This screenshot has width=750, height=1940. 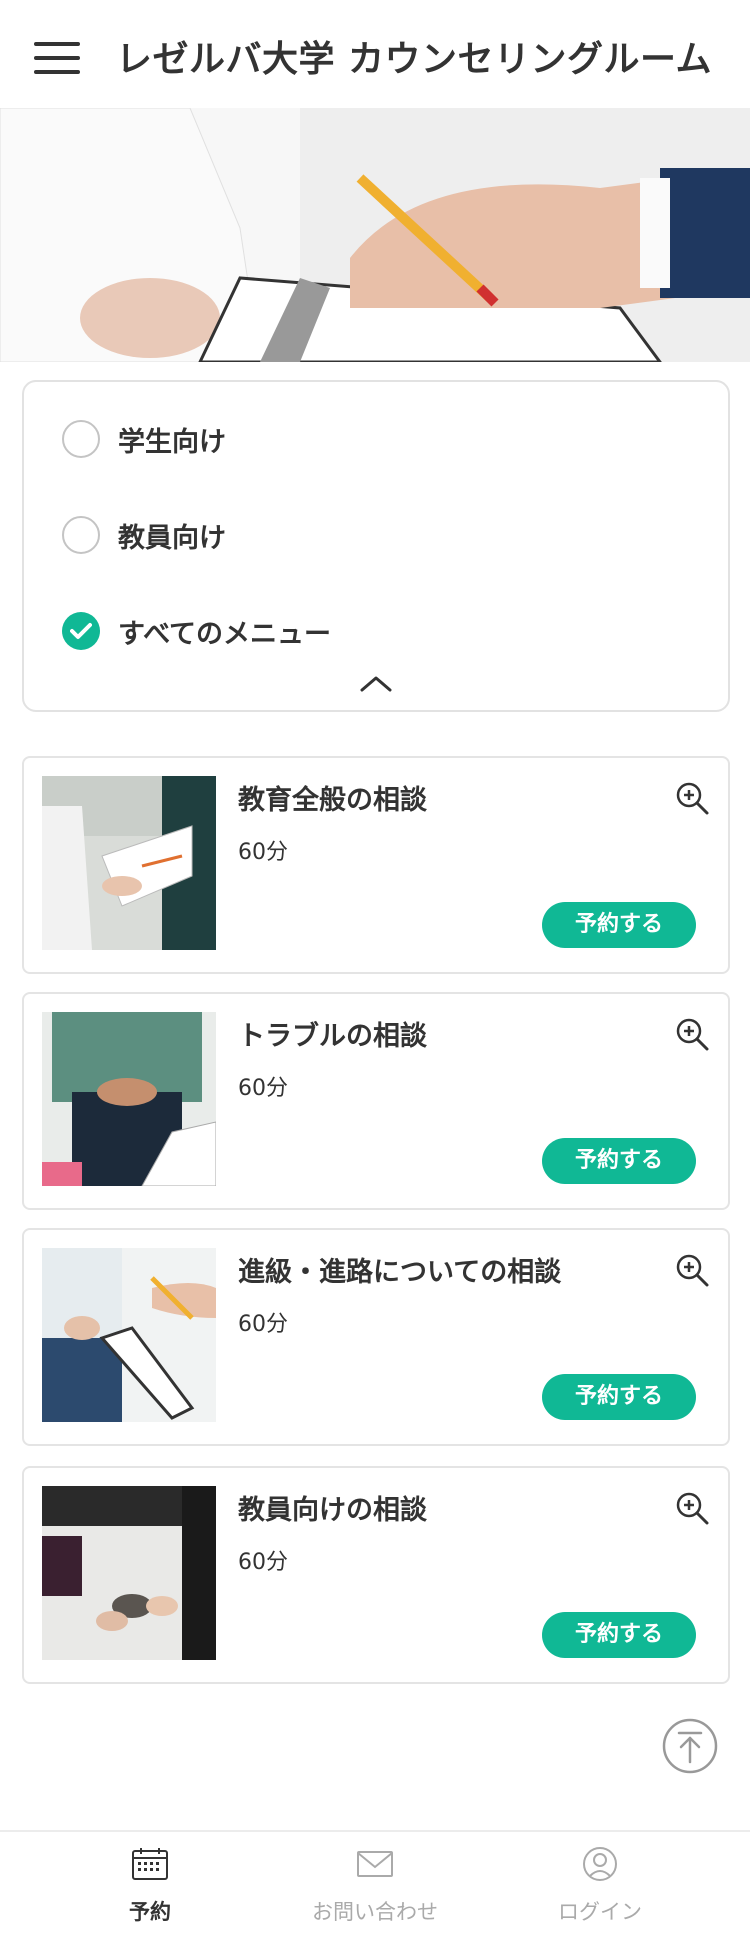 What do you see at coordinates (81, 631) in the screenshot?
I see `radio-checked-icon` at bounding box center [81, 631].